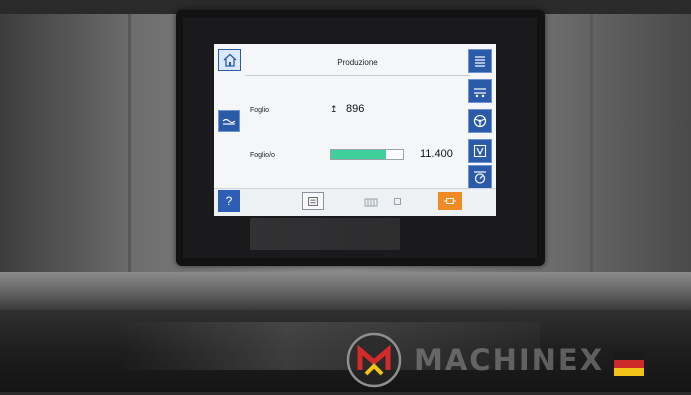 Image resolution: width=691 pixels, height=395 pixels. I want to click on feeder-icon, so click(480, 61).